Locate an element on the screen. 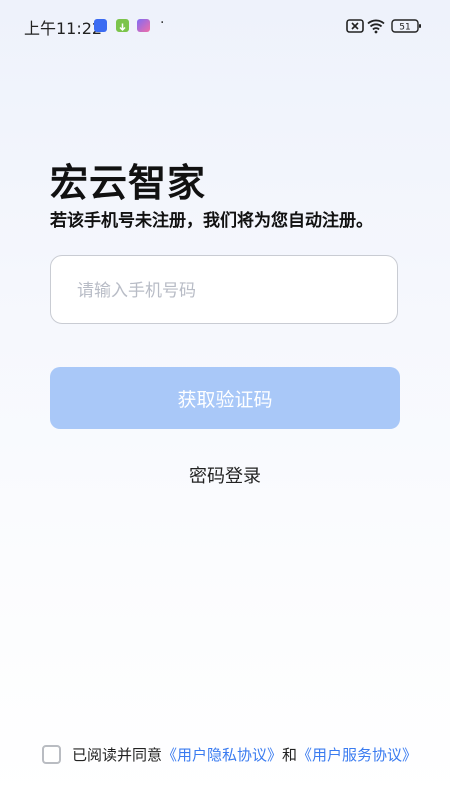 This screenshot has width=450, height=800. battery-level: 51 is located at coordinates (404, 28).